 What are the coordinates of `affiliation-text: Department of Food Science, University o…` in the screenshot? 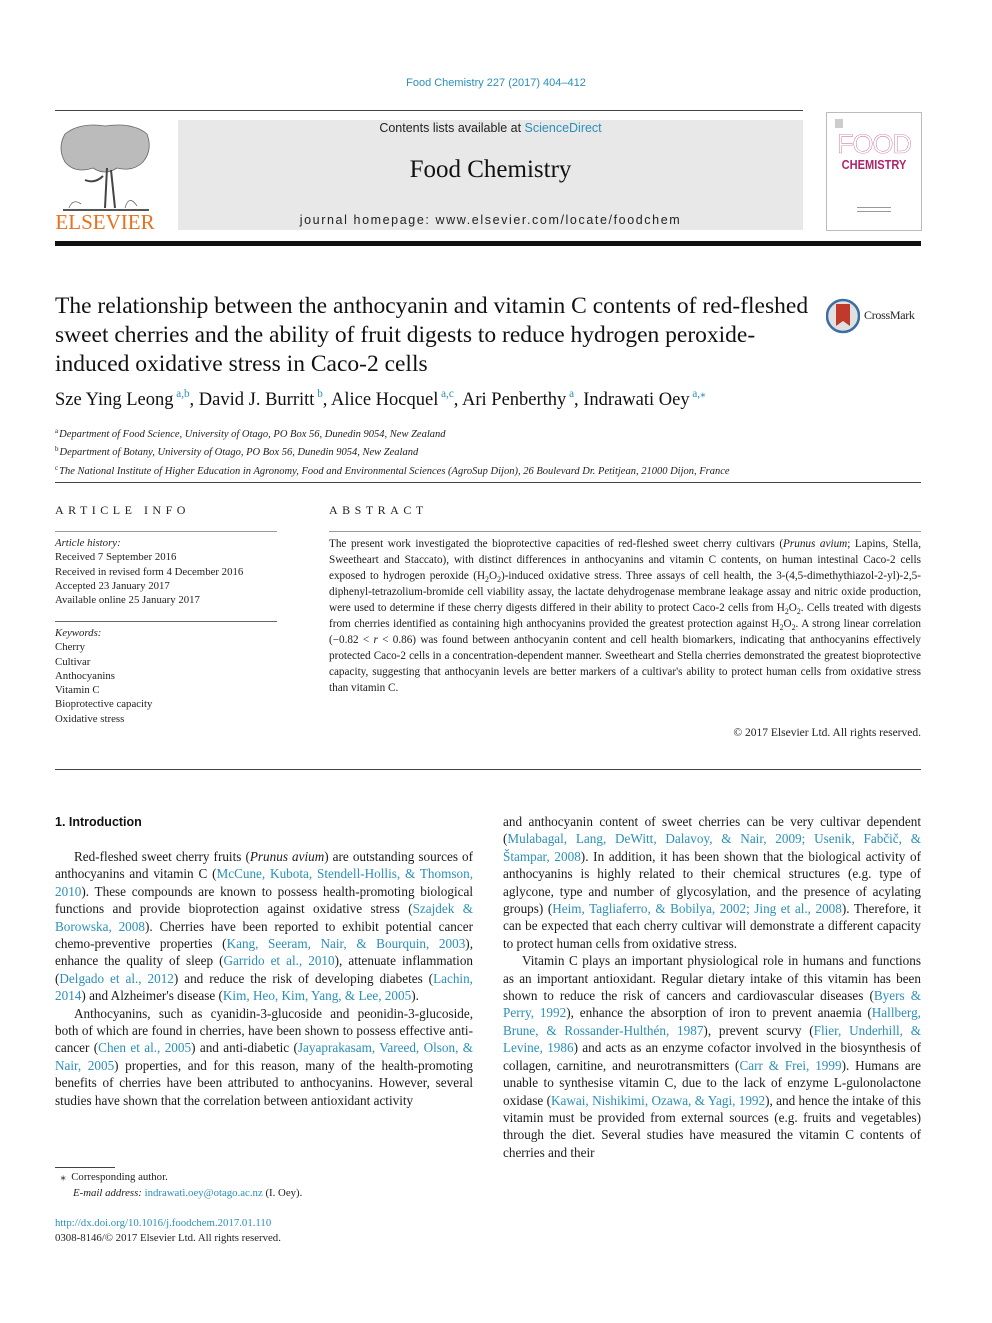 It's located at (252, 434).